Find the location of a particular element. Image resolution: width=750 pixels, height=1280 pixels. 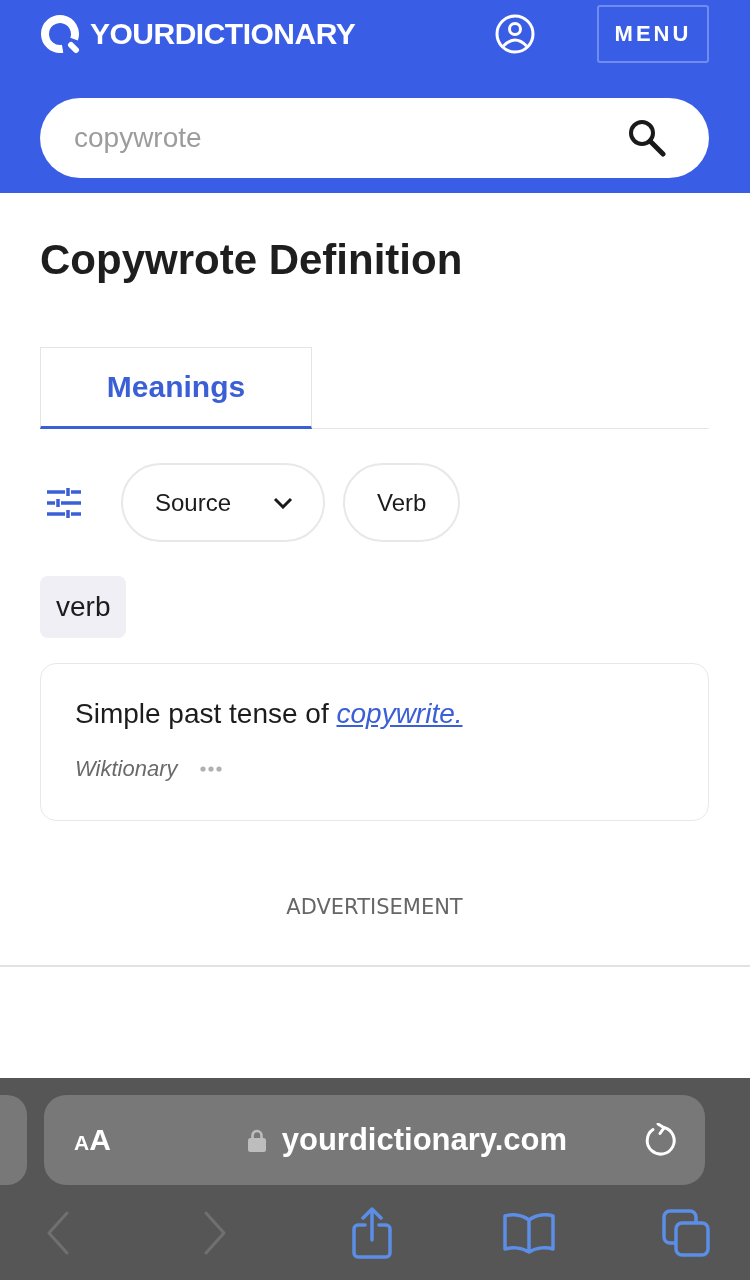

lock-icon is located at coordinates (256, 1140).